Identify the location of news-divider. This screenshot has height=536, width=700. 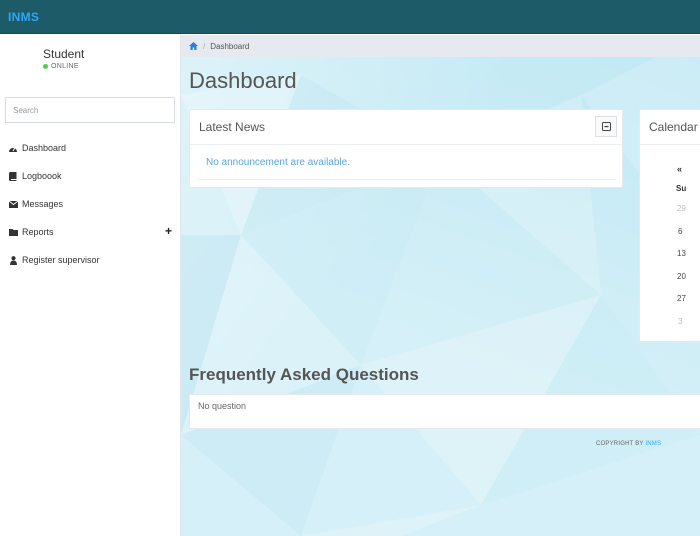
(407, 179).